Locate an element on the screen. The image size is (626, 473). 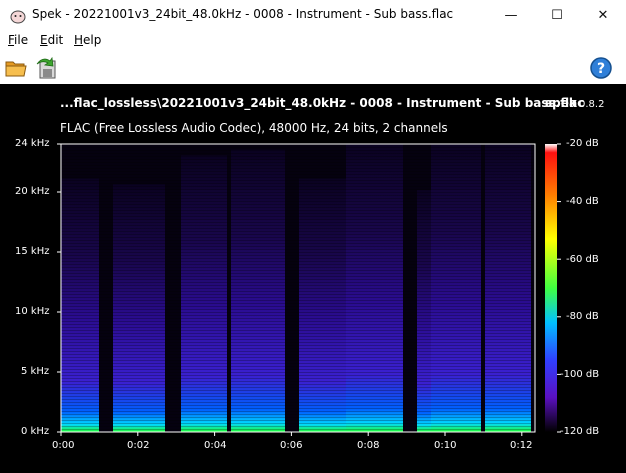
maximize-icon: ☐ is located at coordinates (557, 15).